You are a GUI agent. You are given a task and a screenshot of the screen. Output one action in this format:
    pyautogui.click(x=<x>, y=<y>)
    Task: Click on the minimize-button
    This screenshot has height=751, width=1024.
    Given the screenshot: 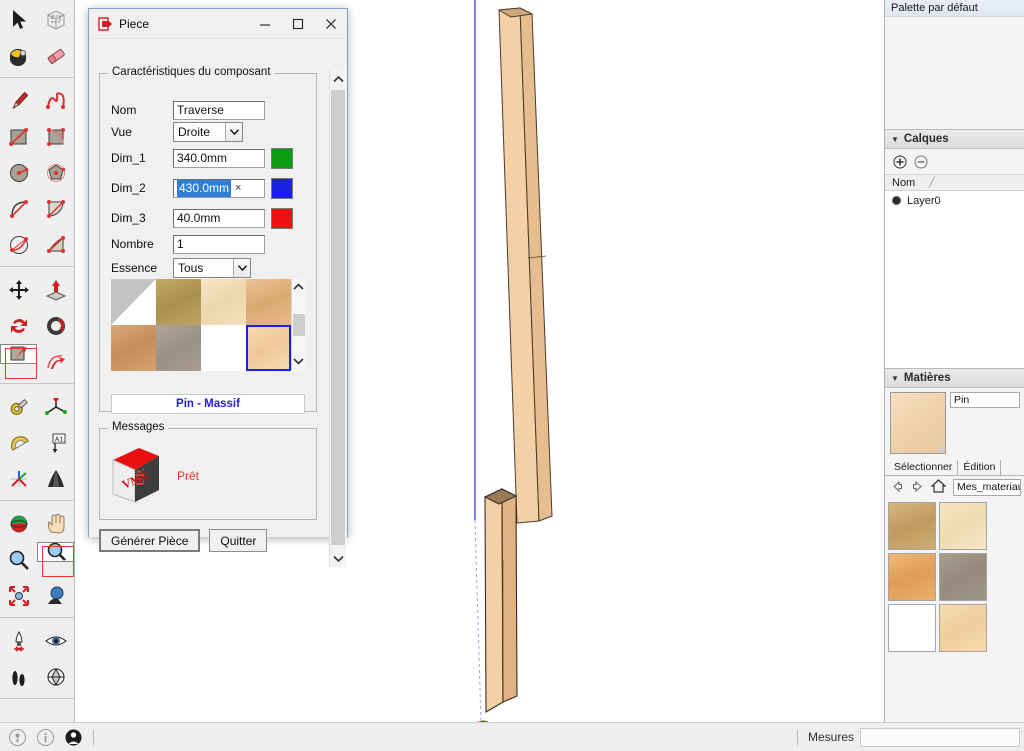 What is the action you would take?
    pyautogui.click(x=264, y=23)
    